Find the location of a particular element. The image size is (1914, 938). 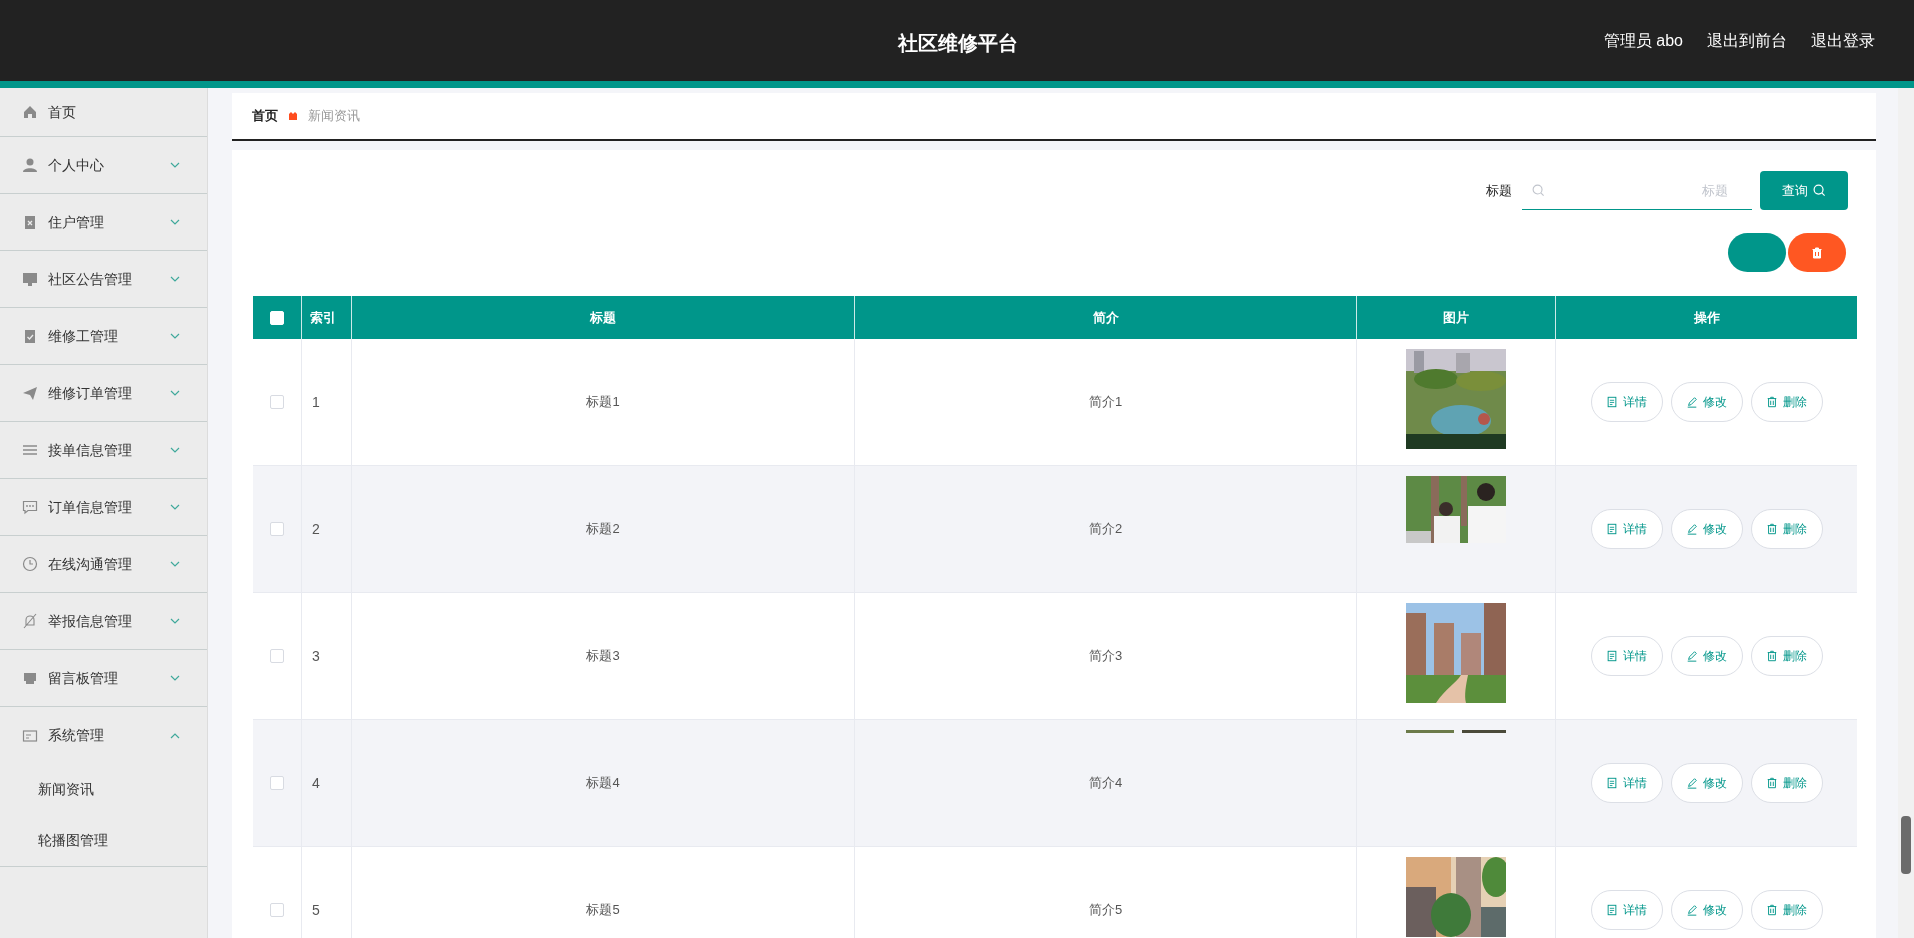

table-cell-text: 4 is located at coordinates (316, 783).